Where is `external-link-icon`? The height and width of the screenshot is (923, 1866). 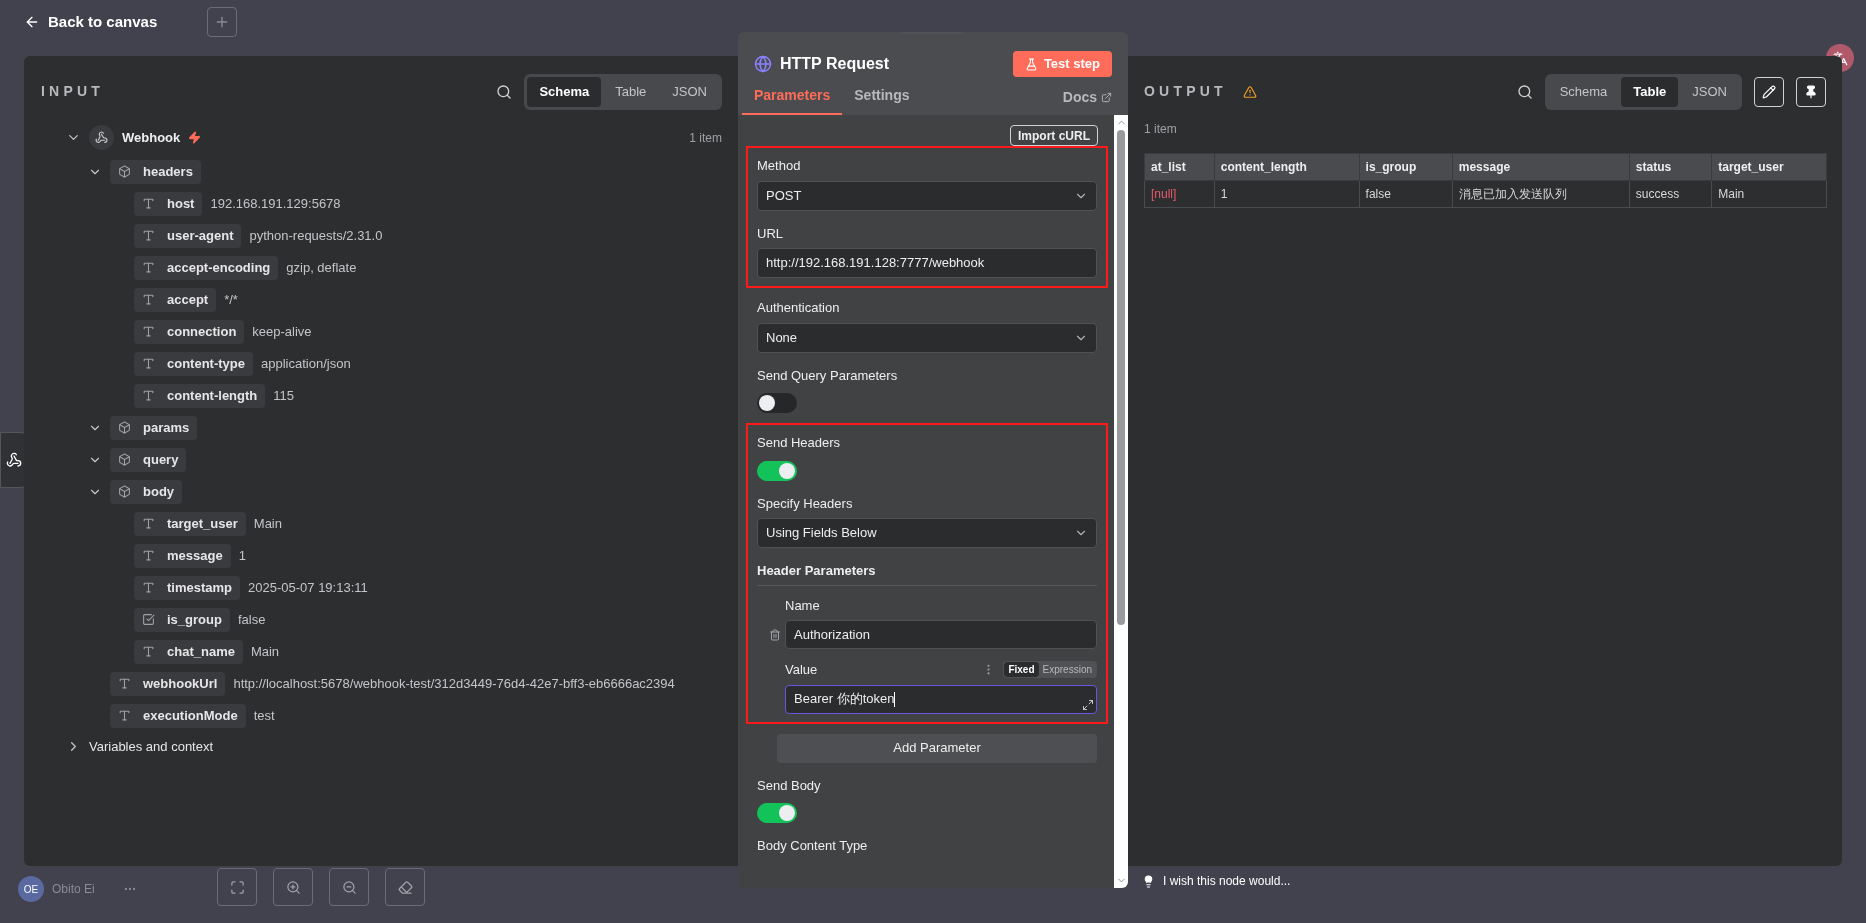
external-link-icon is located at coordinates (1106, 97).